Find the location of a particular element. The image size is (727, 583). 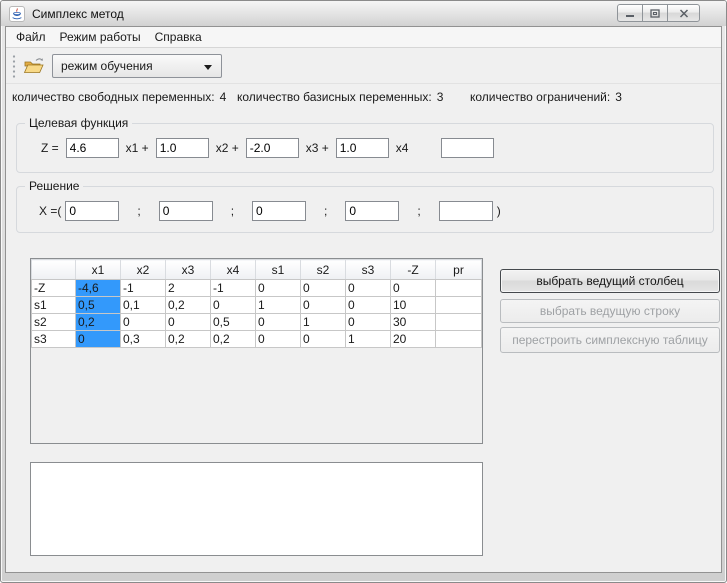

close-icon is located at coordinates (683, 13).